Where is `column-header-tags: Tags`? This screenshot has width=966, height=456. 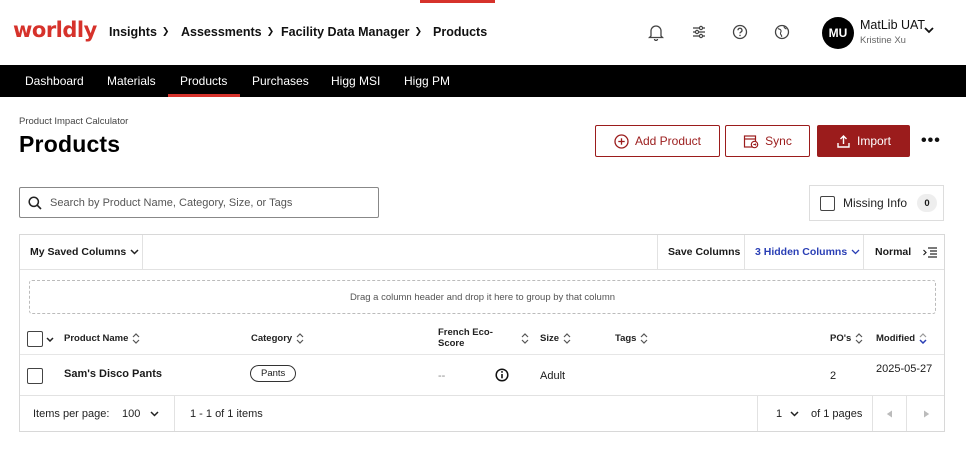 column-header-tags: Tags is located at coordinates (631, 338).